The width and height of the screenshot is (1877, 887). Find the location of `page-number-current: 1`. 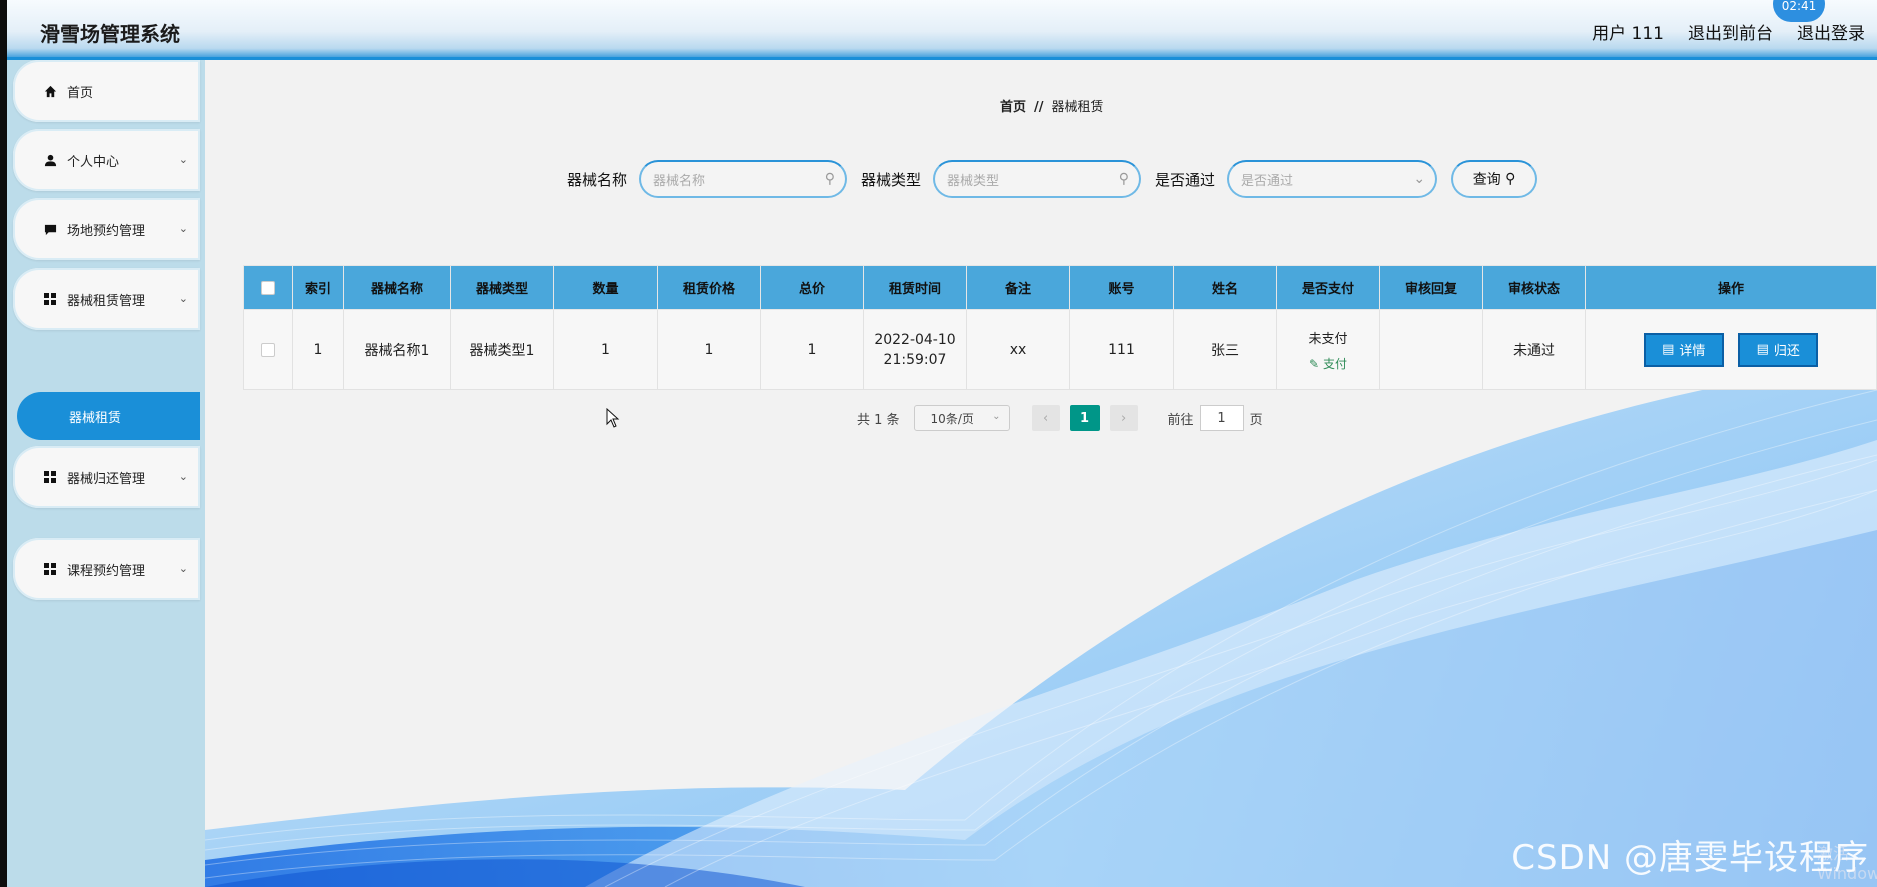

page-number-current: 1 is located at coordinates (1084, 418).